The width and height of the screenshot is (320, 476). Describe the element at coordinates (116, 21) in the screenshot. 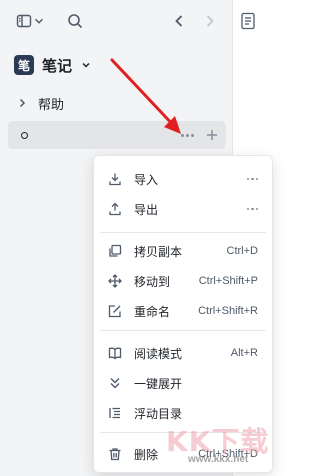

I see `sidebar-toolbar` at that location.